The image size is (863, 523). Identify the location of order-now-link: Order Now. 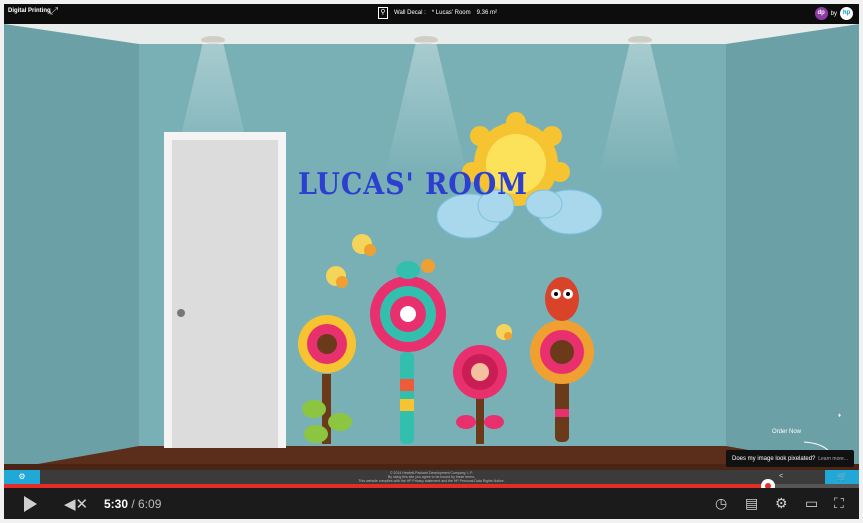
(786, 432).